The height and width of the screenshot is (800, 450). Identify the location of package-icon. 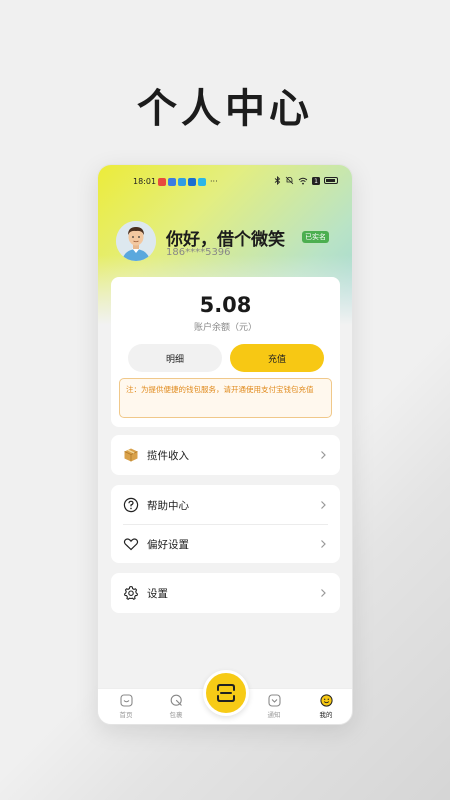
(131, 455).